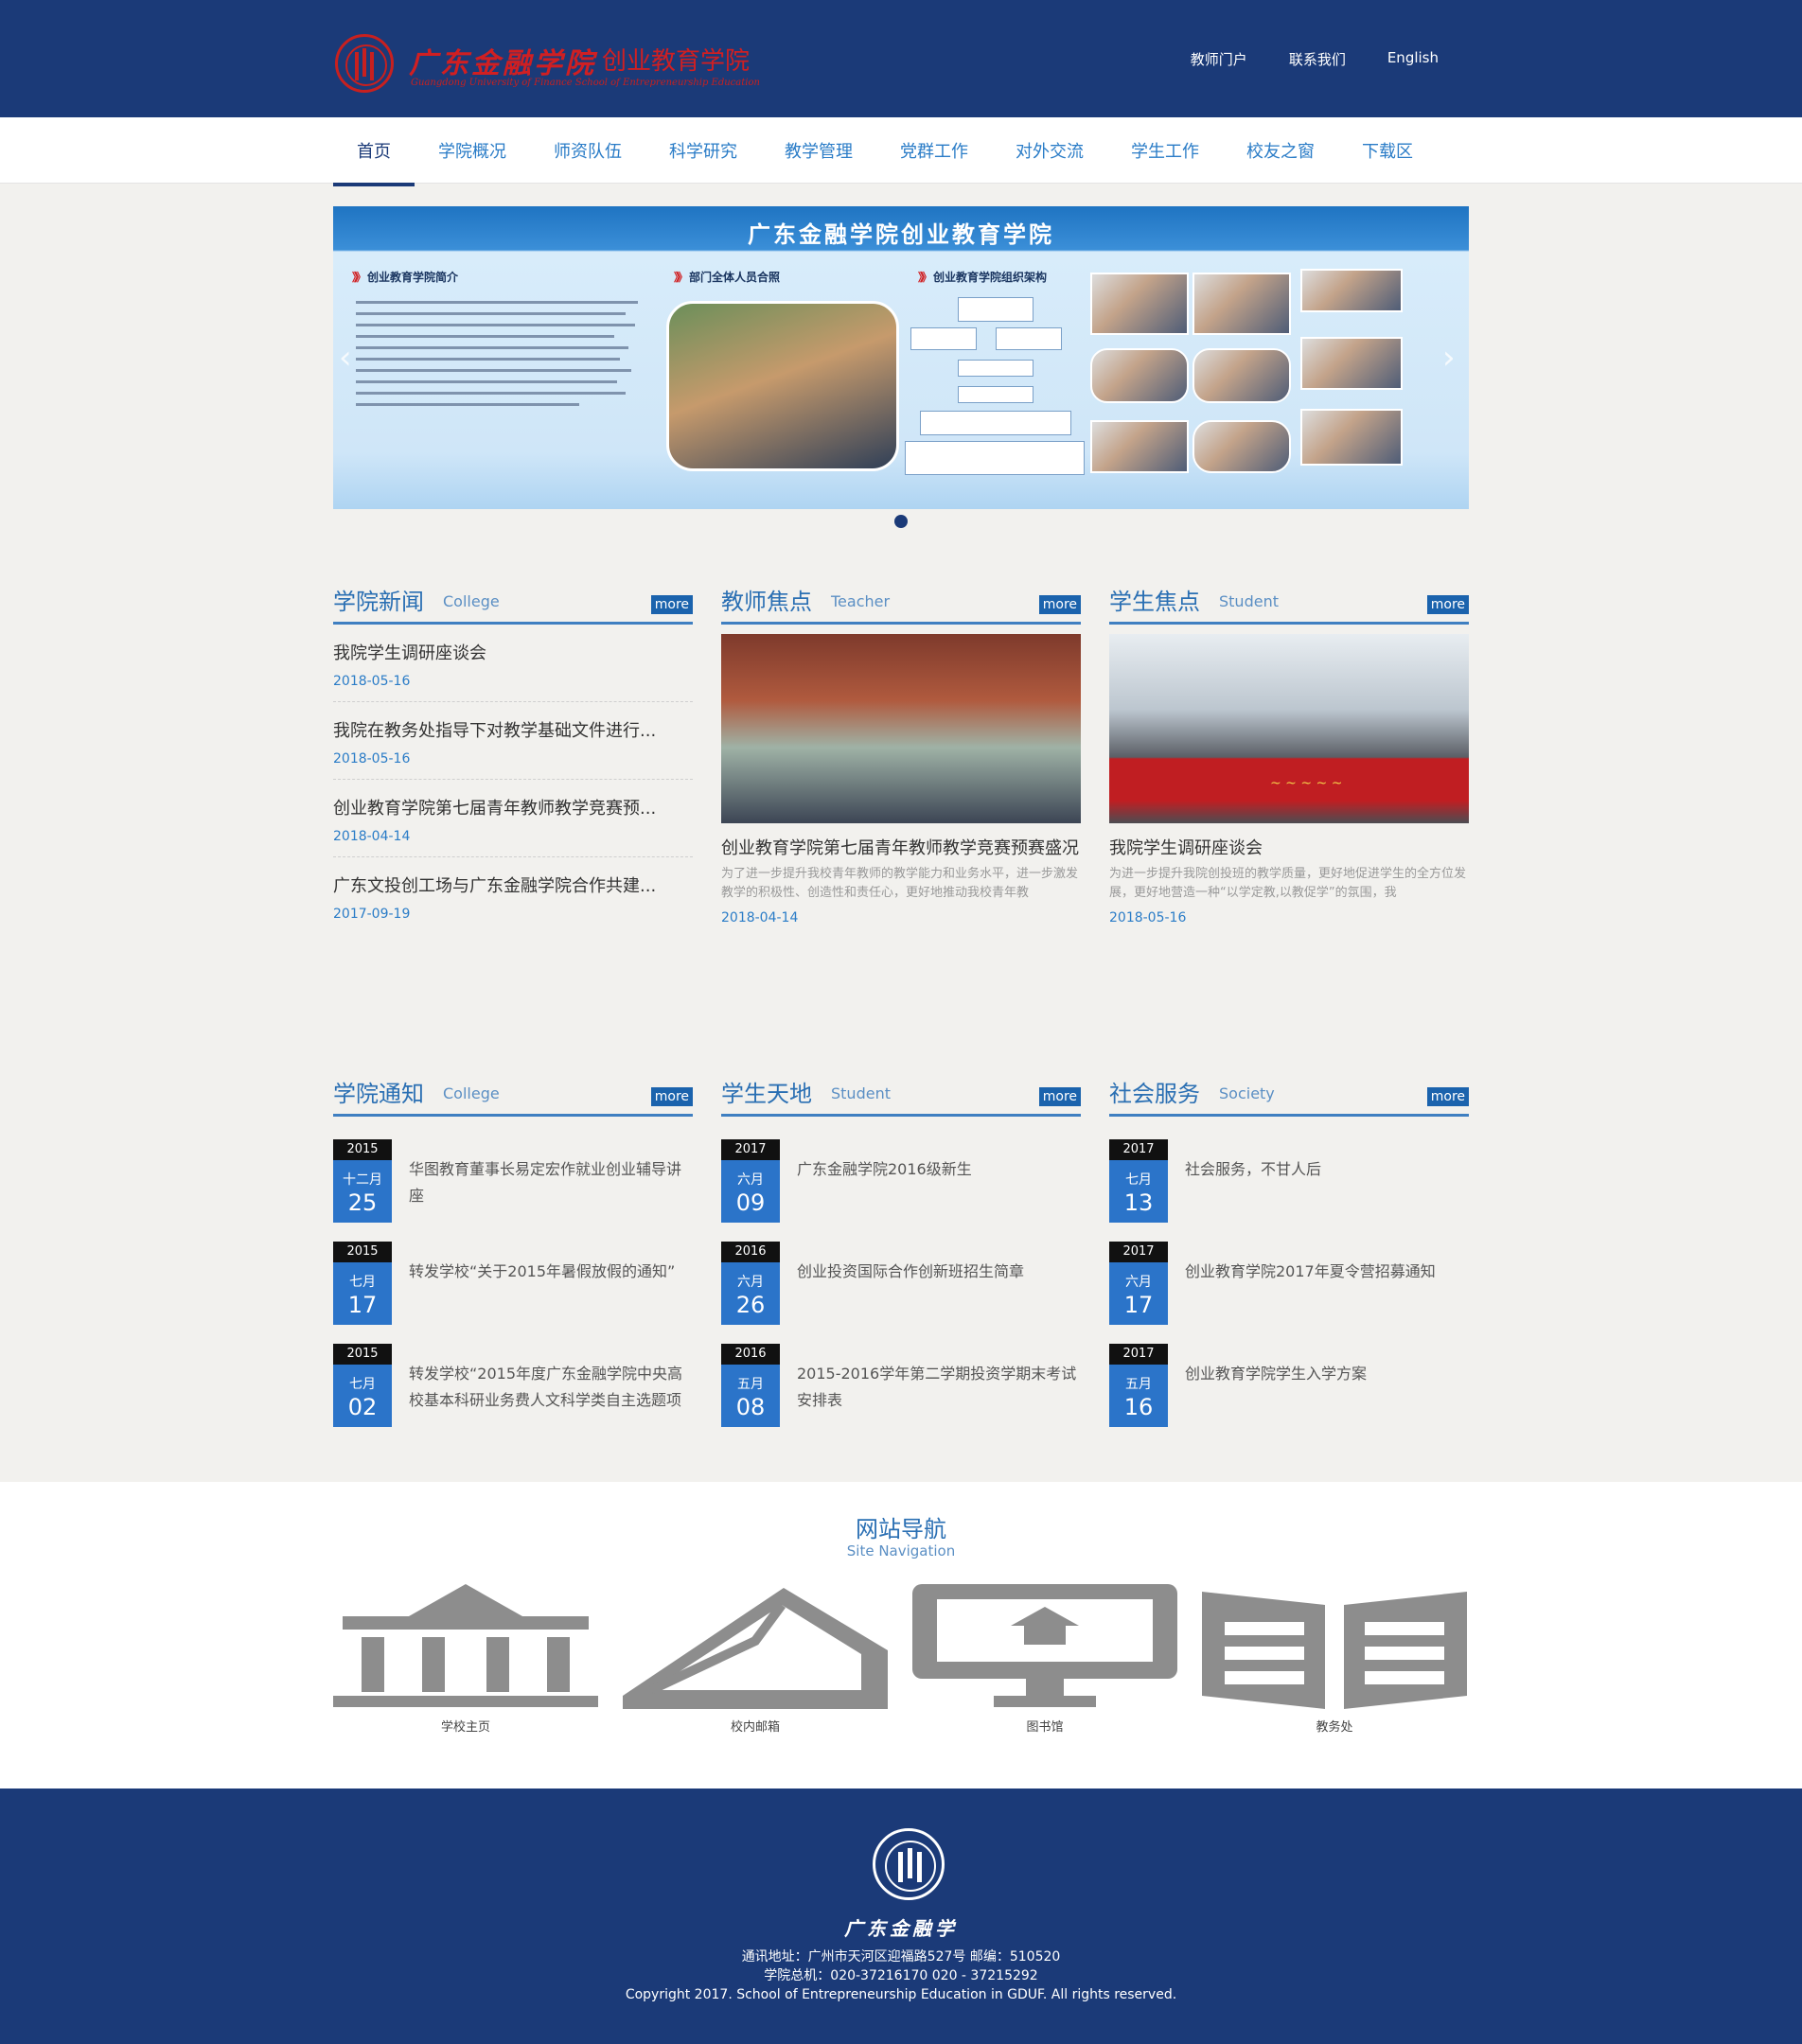  I want to click on date-month: 七月, so click(362, 1282).